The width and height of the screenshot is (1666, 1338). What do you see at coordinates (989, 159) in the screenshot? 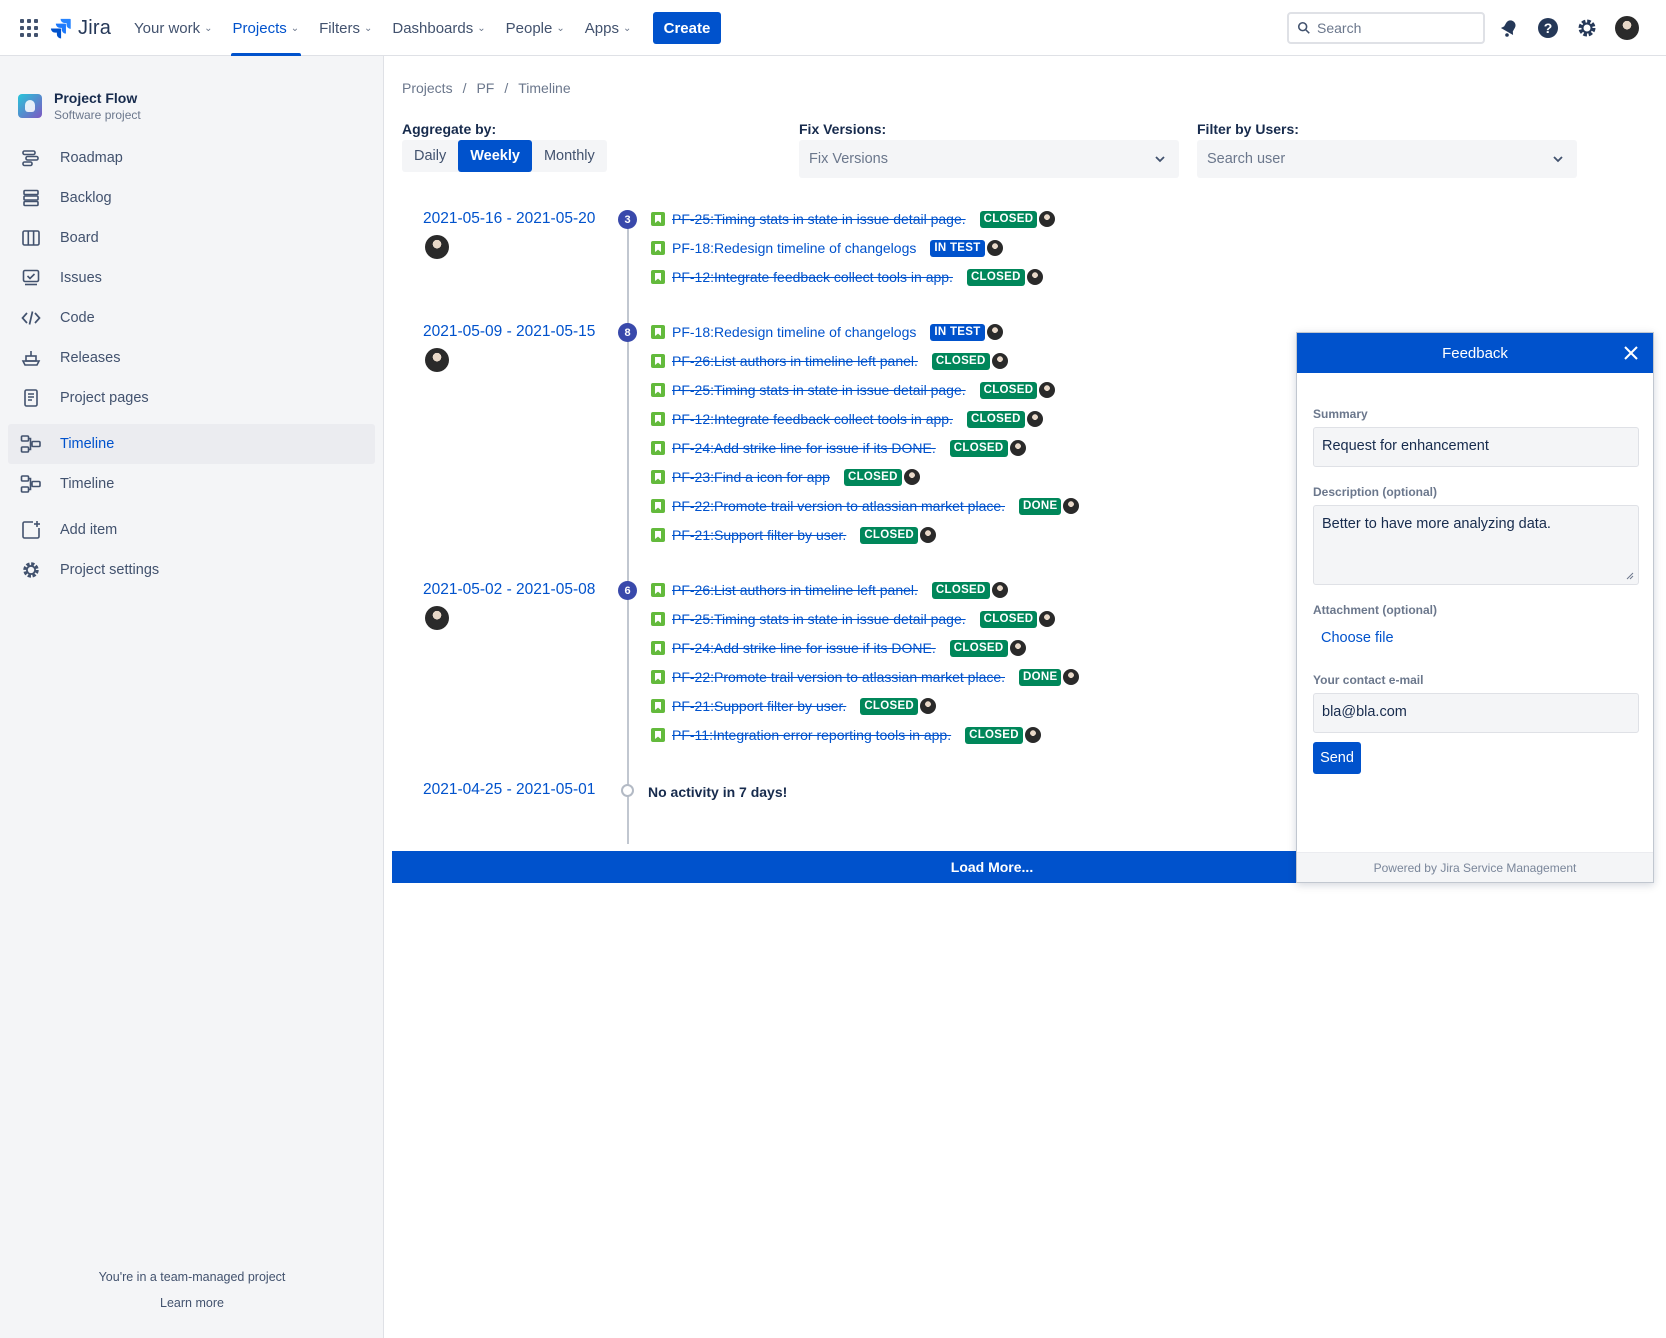
I see `fix-versions-select: Fix Versions` at bounding box center [989, 159].